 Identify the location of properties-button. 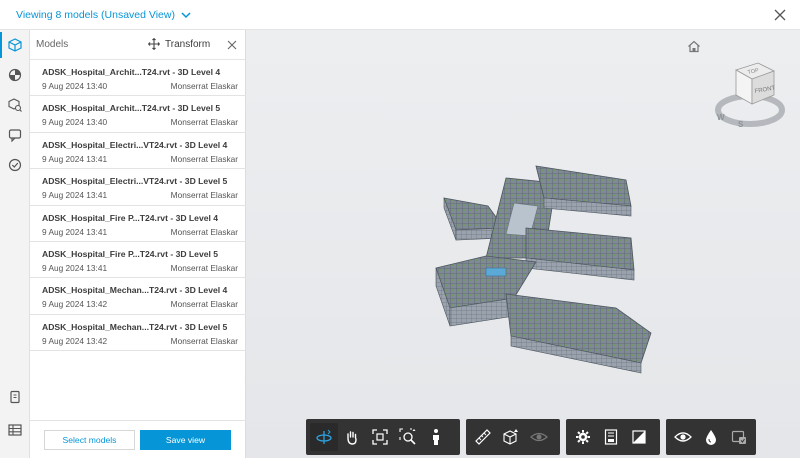
(711, 437).